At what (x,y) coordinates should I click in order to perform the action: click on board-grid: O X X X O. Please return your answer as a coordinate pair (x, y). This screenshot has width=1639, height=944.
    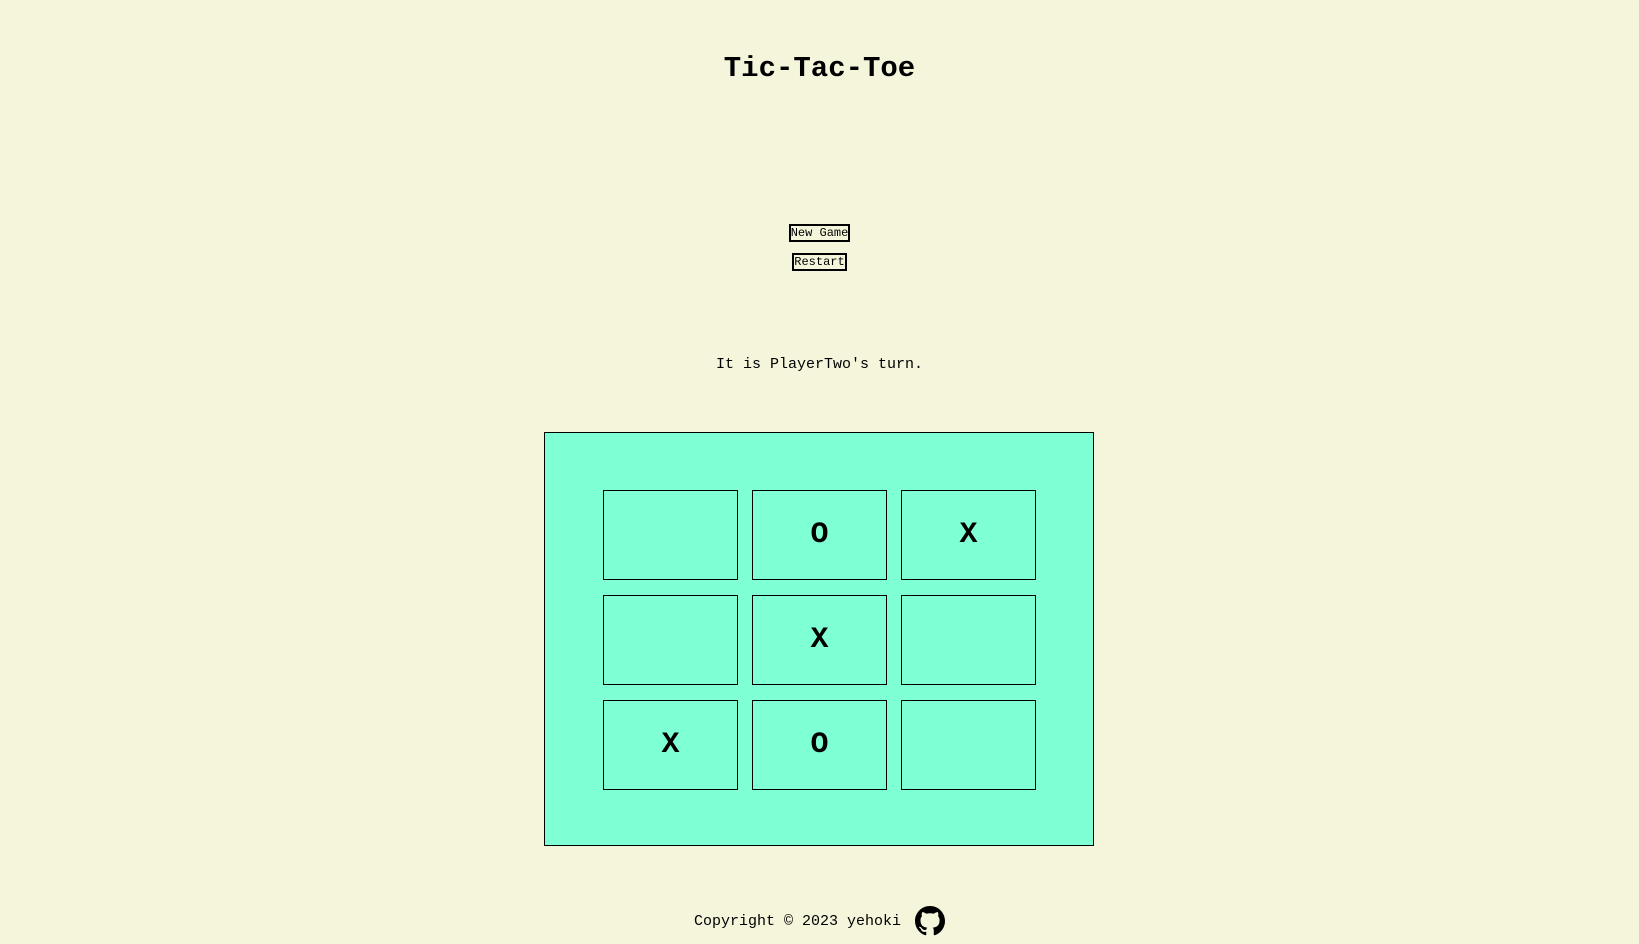
    Looking at the image, I should click on (819, 640).